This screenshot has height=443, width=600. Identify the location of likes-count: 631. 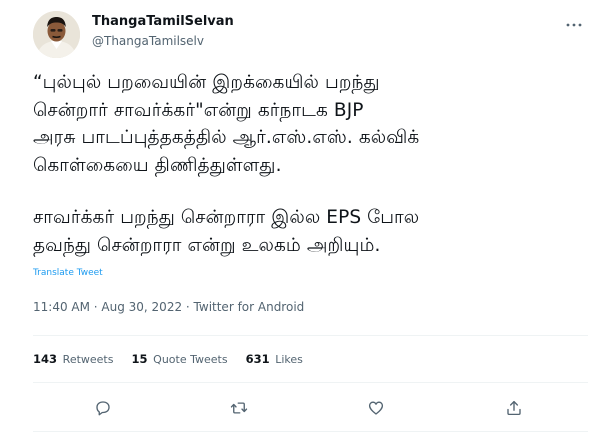
(257, 359).